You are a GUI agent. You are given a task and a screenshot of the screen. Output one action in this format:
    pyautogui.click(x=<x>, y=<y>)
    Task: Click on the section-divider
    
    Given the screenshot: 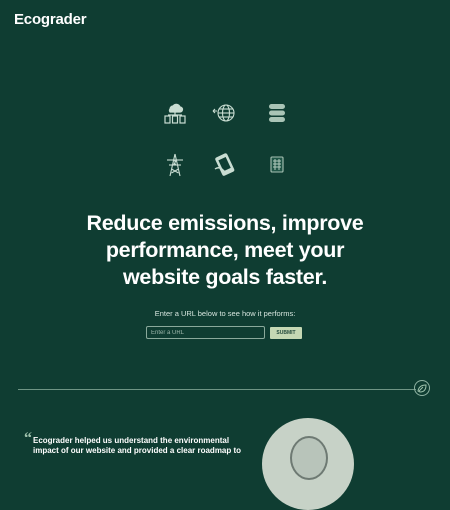 What is the action you would take?
    pyautogui.click(x=217, y=389)
    